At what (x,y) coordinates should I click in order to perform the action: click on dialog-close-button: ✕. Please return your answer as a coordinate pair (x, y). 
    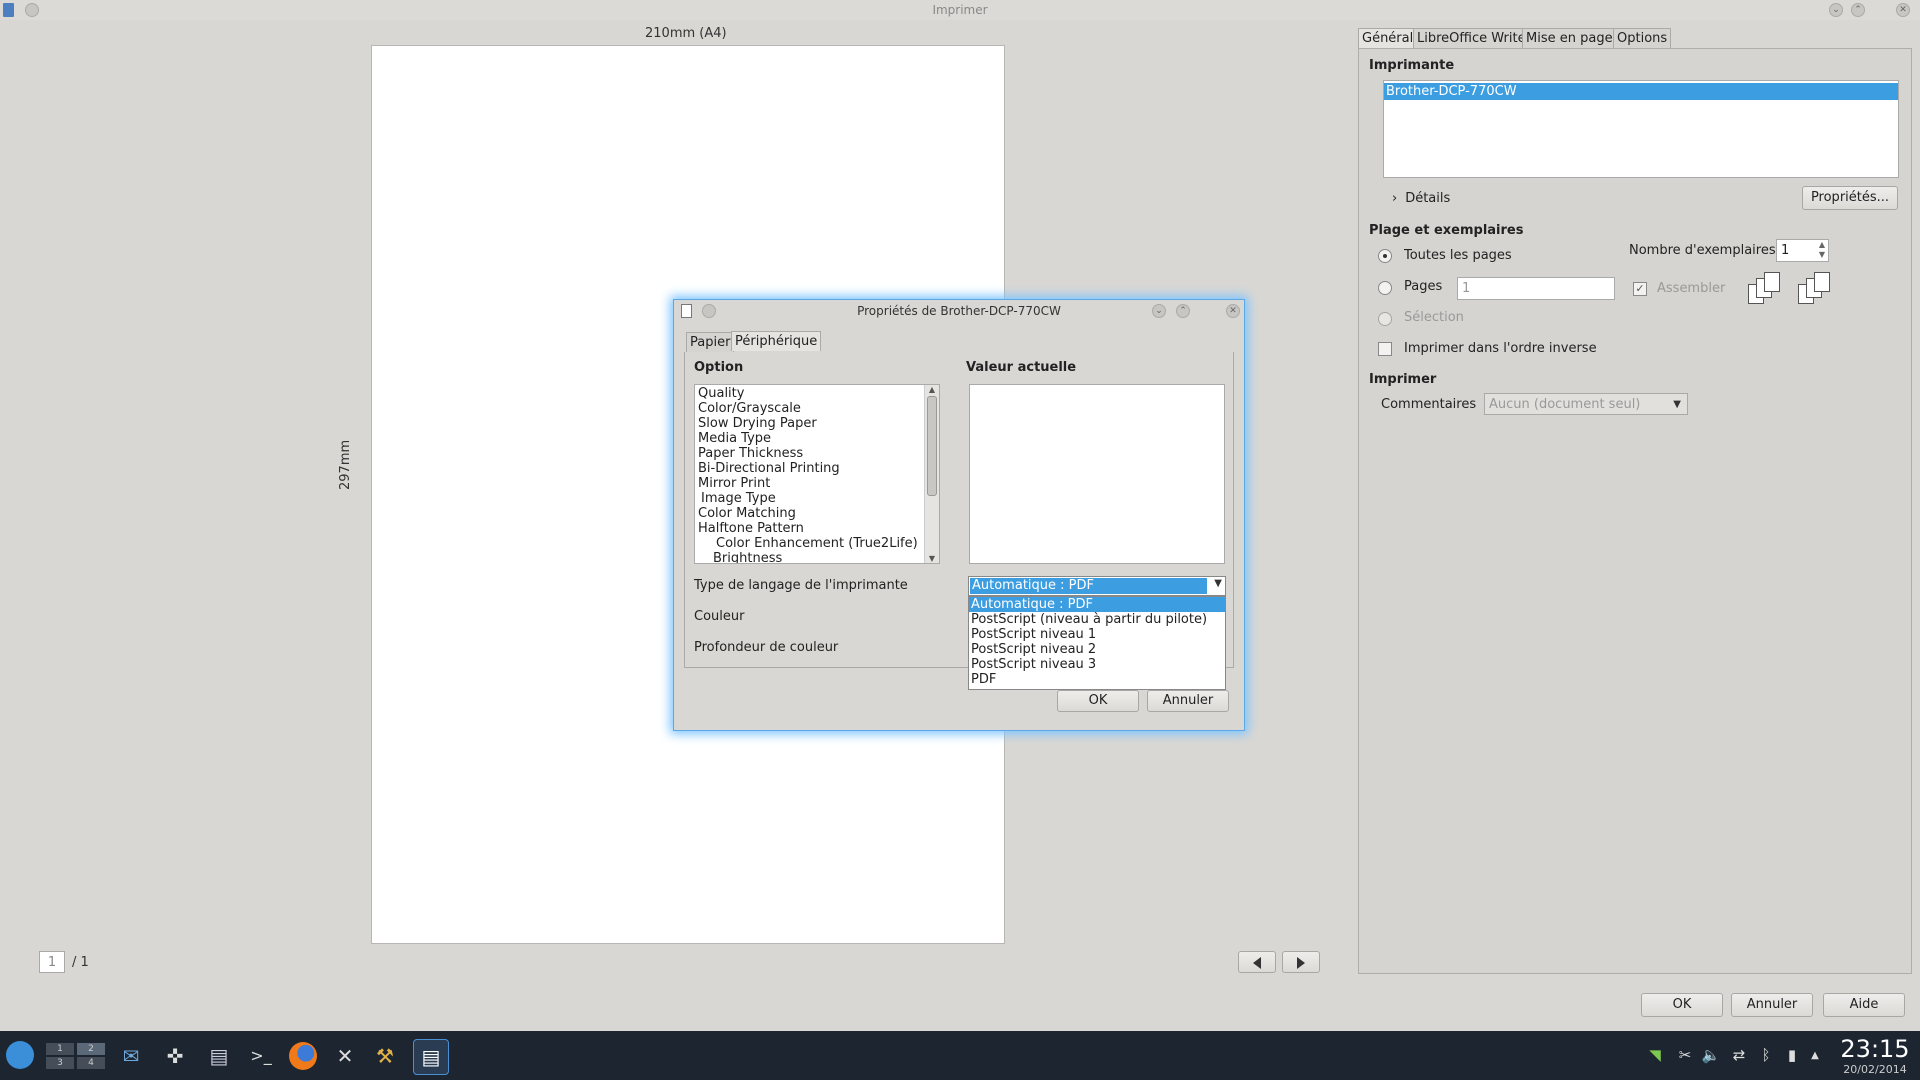
    Looking at the image, I should click on (1233, 311).